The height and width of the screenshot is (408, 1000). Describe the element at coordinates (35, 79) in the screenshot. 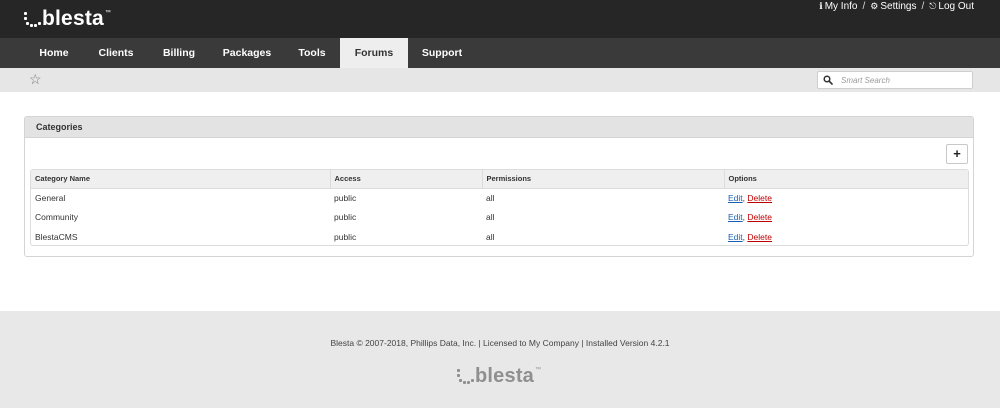

I see `star-icon: ☆` at that location.